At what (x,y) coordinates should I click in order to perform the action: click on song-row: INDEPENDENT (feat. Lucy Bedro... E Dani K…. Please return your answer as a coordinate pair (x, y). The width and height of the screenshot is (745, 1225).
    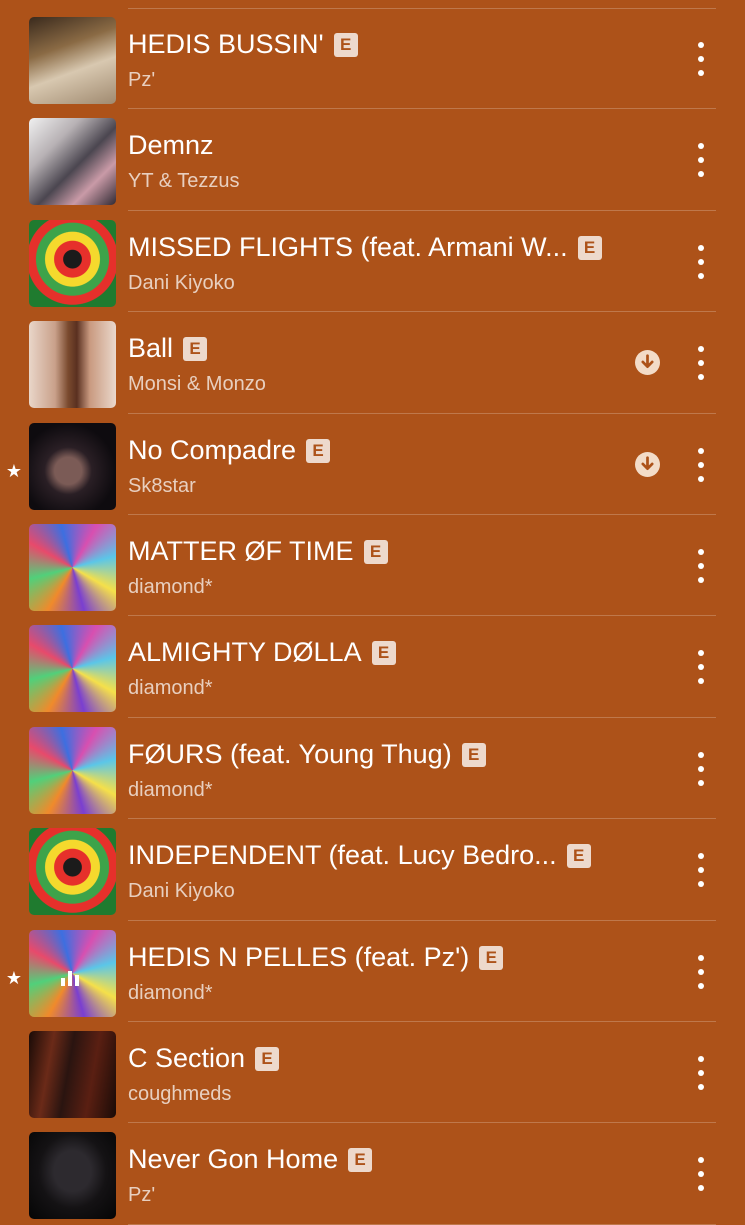
    Looking at the image, I should click on (372, 870).